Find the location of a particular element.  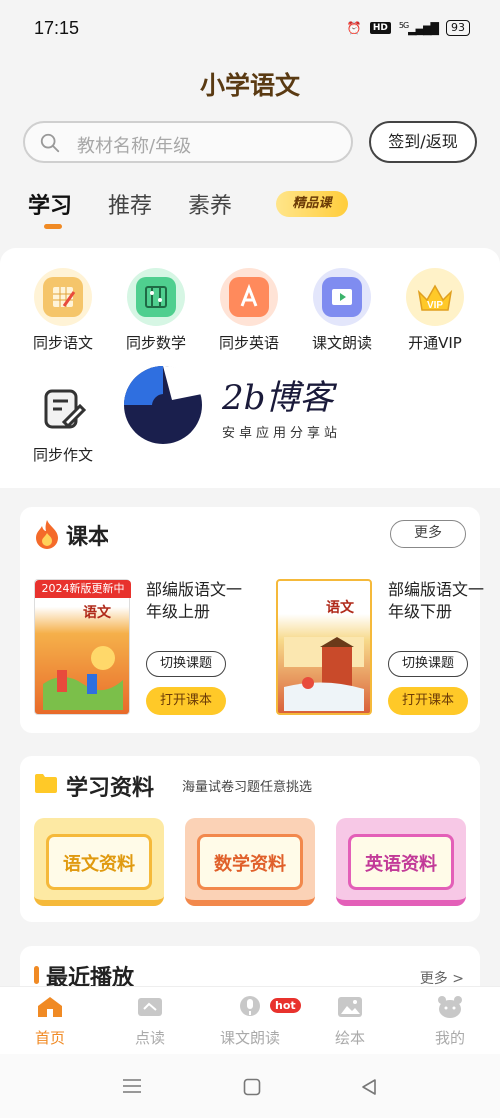

tab-study: 学习 is located at coordinates (50, 204).